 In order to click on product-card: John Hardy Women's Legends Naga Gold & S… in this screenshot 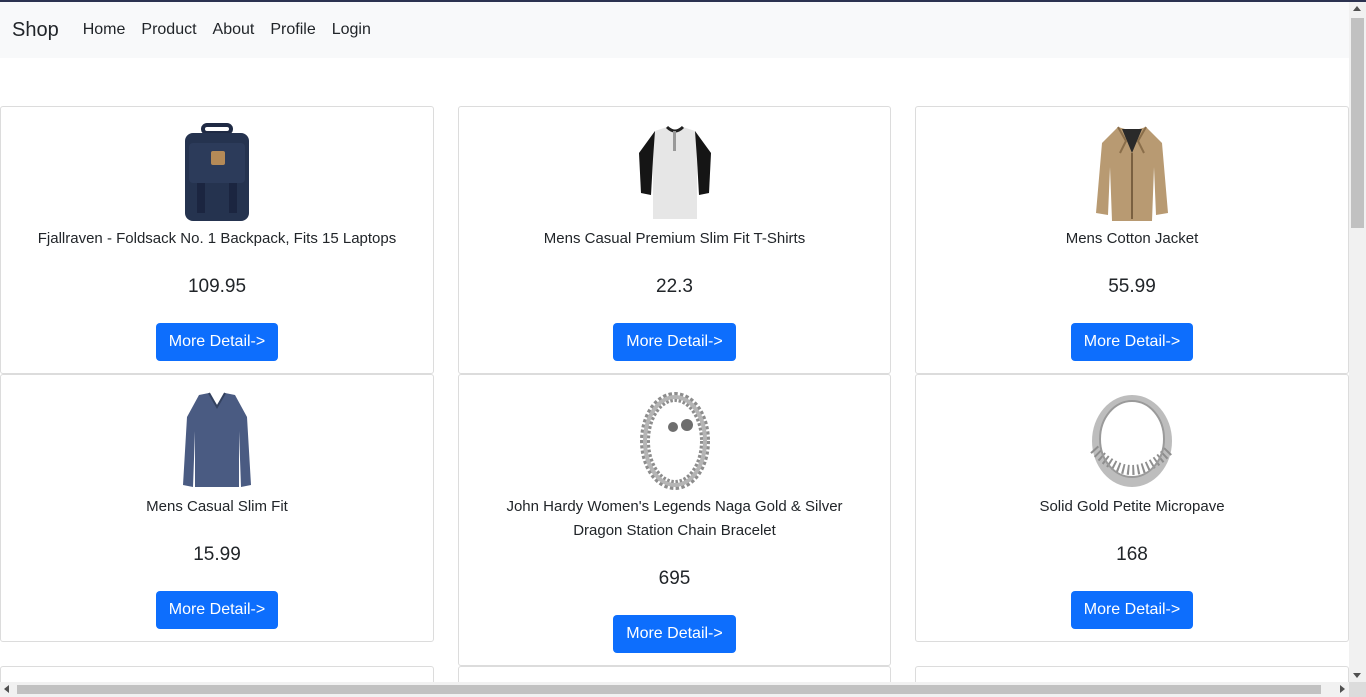, I will do `click(674, 520)`.